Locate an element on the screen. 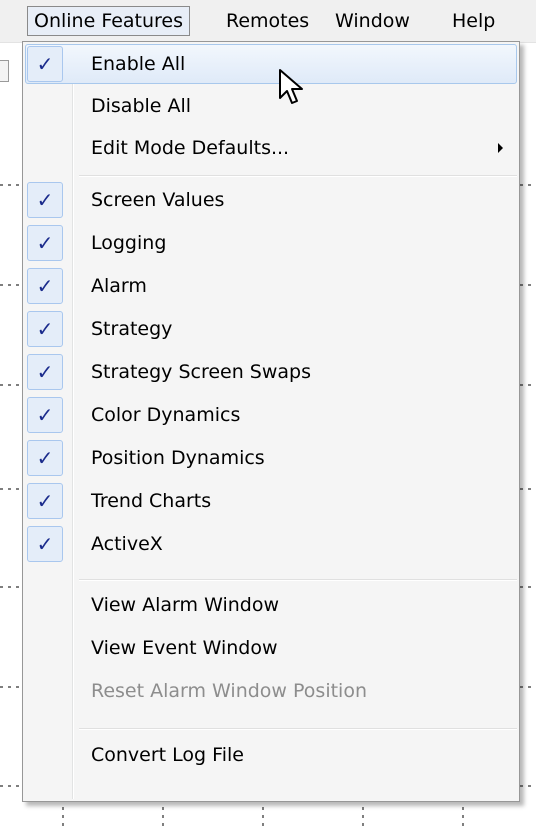 The image size is (536, 827). menu-item-label: Alarm is located at coordinates (119, 286).